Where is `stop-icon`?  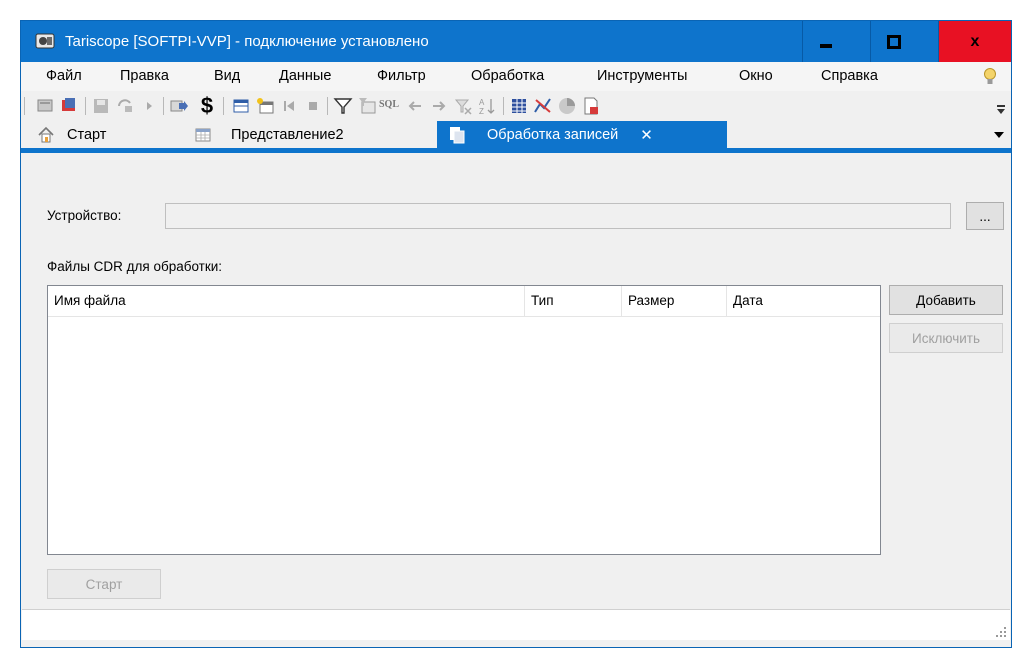 stop-icon is located at coordinates (313, 106).